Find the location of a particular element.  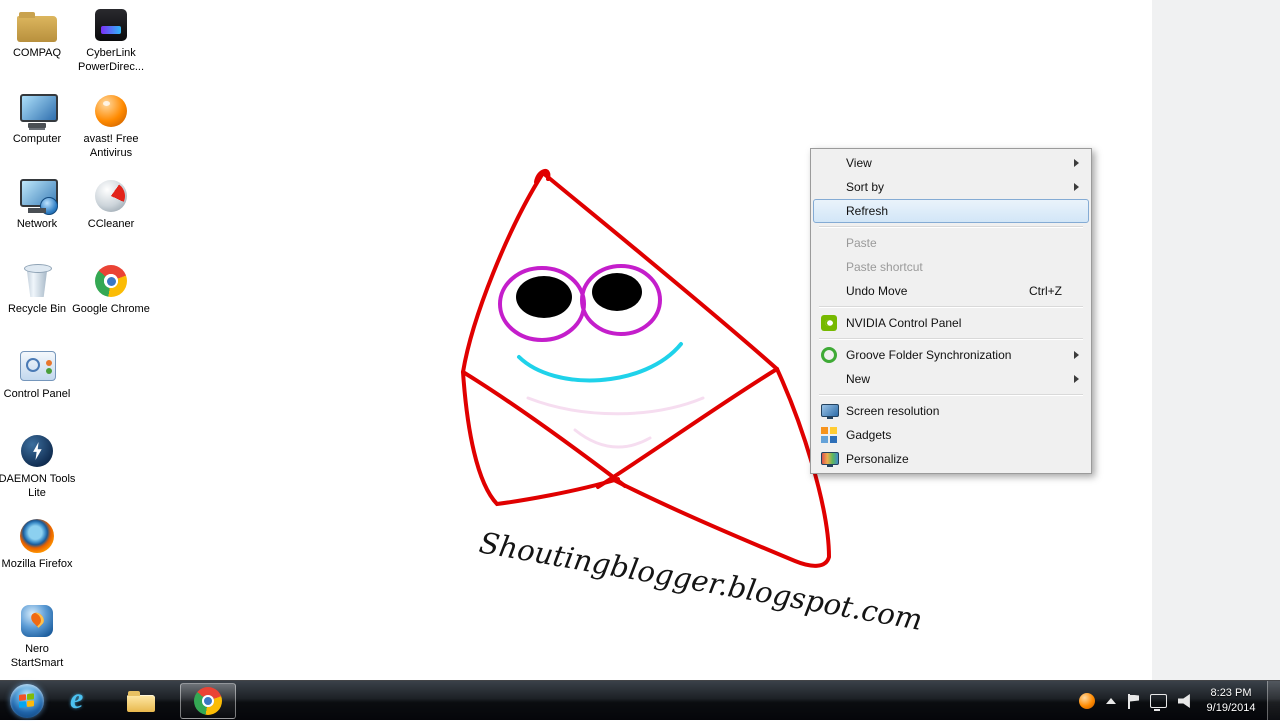

show-desktop-button is located at coordinates (1273, 701).